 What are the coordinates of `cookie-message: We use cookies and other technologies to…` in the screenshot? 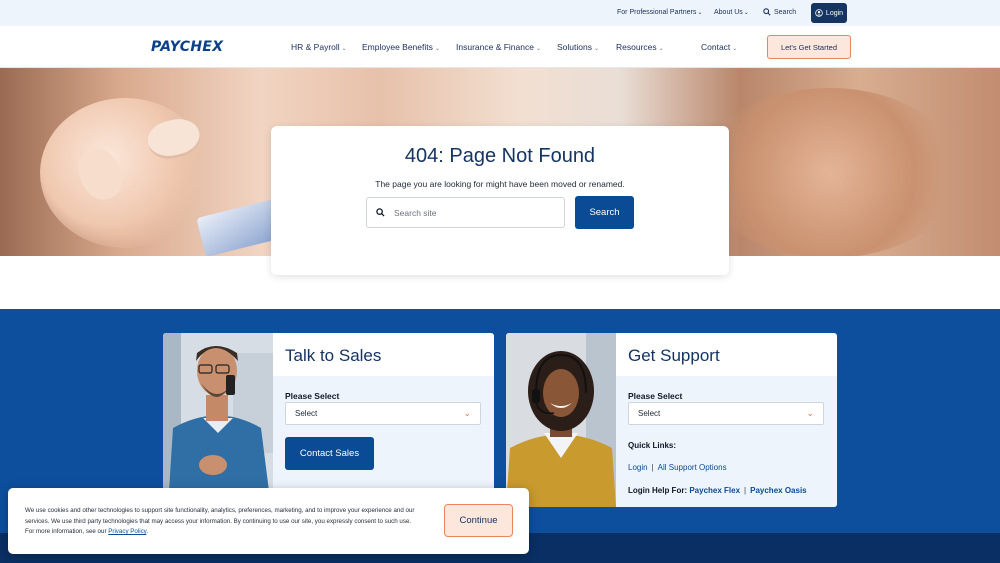 It's located at (220, 521).